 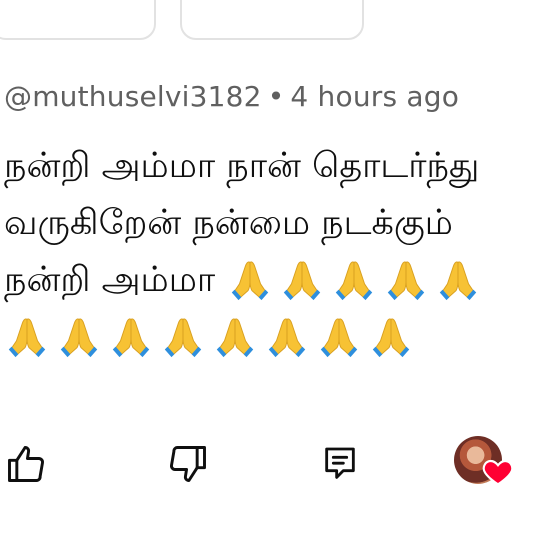 What do you see at coordinates (133, 96) in the screenshot?
I see `comment-author: @muthuselvi3182` at bounding box center [133, 96].